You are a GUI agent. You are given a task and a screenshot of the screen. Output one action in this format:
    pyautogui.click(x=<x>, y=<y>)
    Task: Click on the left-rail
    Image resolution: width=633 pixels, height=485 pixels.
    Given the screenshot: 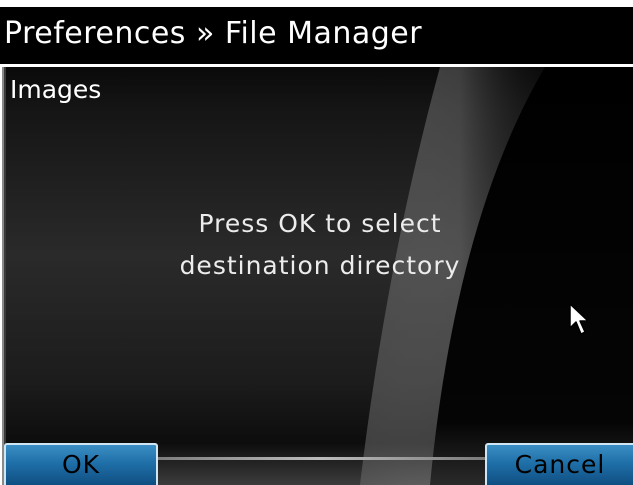 What is the action you would take?
    pyautogui.click(x=3, y=276)
    